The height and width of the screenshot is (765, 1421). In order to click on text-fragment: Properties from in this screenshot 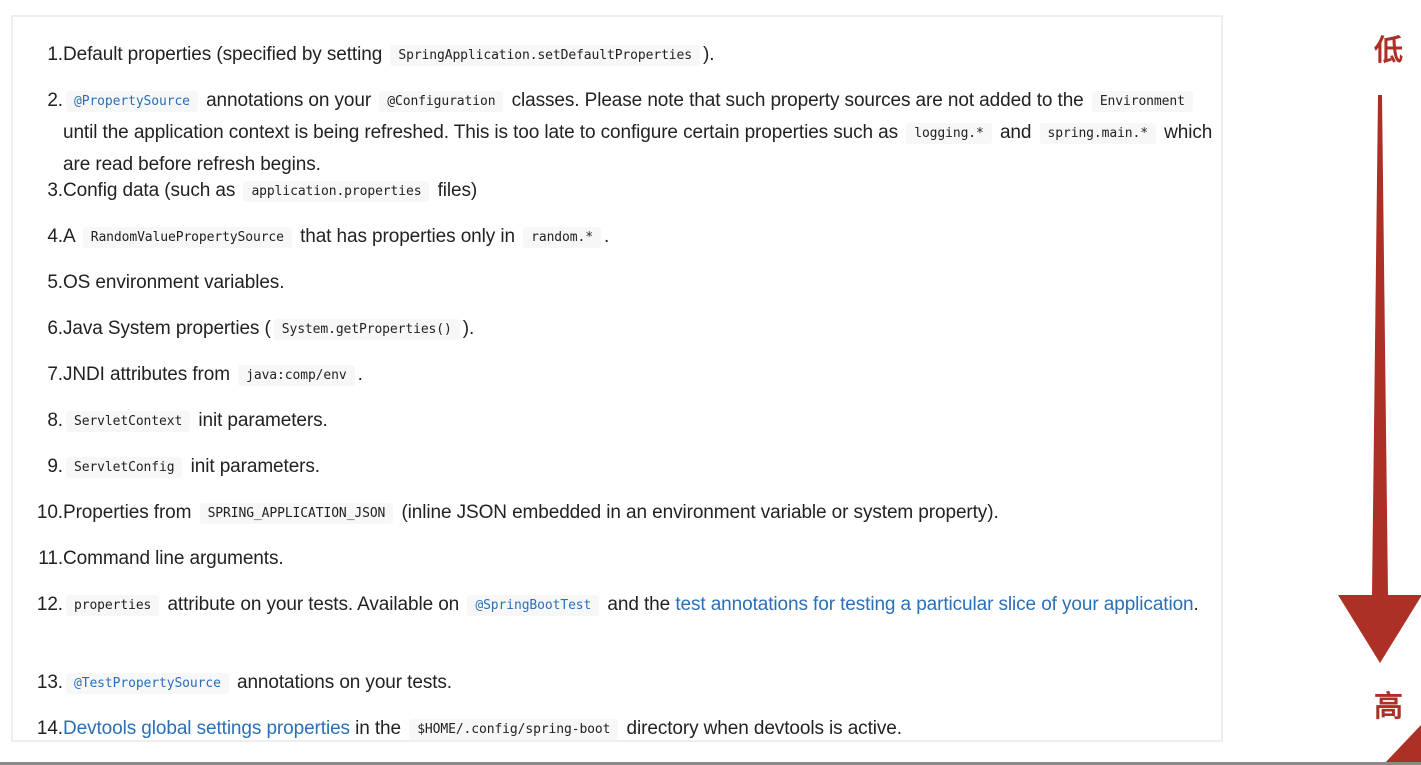, I will do `click(130, 512)`.